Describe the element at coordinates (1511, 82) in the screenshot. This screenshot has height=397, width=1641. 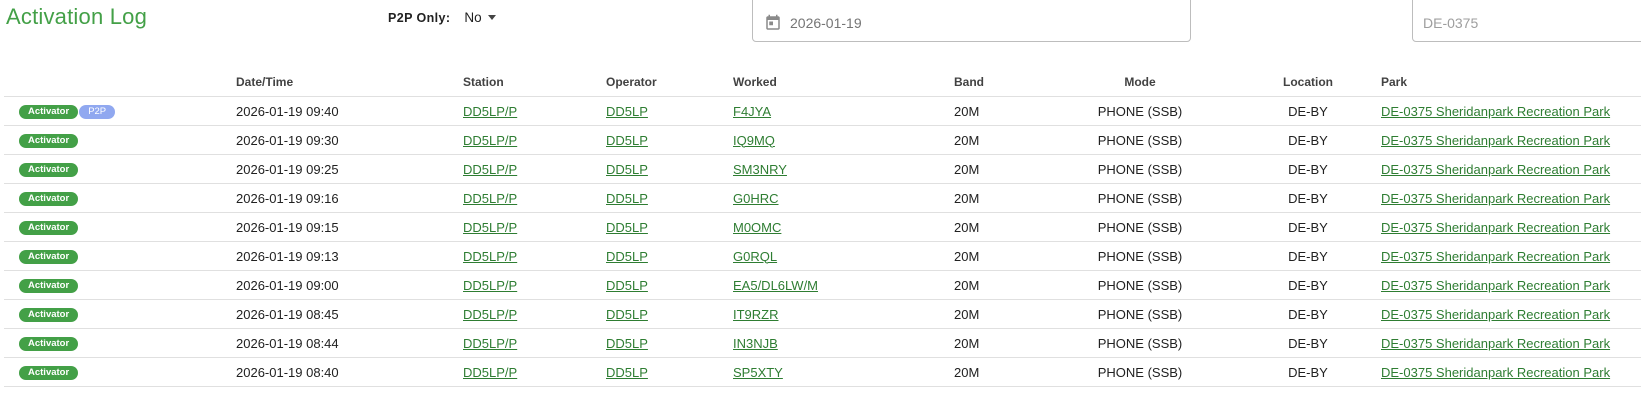
I see `column-header-park: Park` at that location.